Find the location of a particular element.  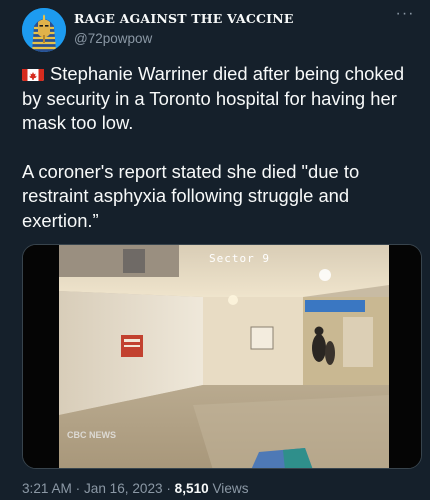

author-handle: @72powpow is located at coordinates (113, 38).